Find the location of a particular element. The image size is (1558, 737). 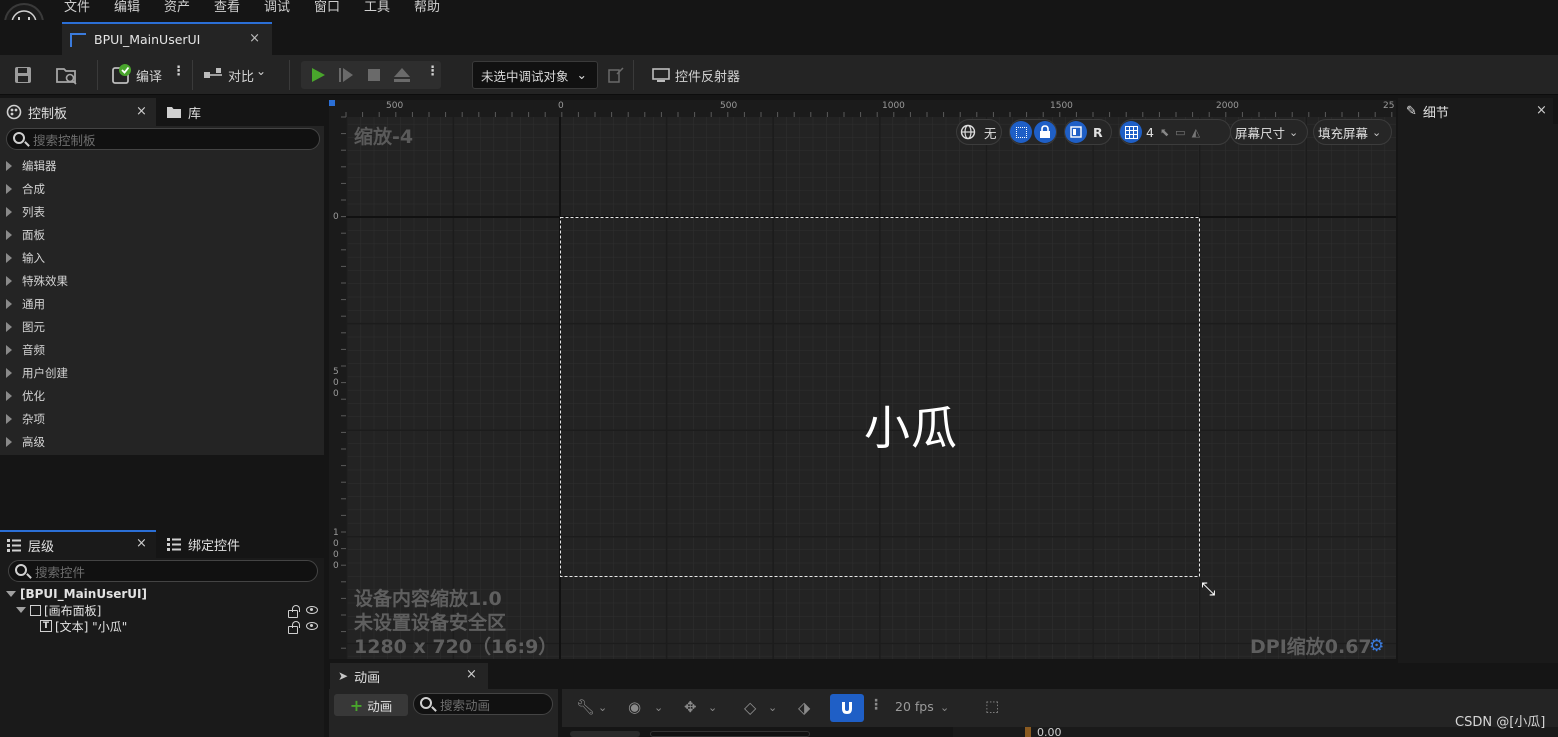

compile-options-icon: ⋮ is located at coordinates (178, 71).